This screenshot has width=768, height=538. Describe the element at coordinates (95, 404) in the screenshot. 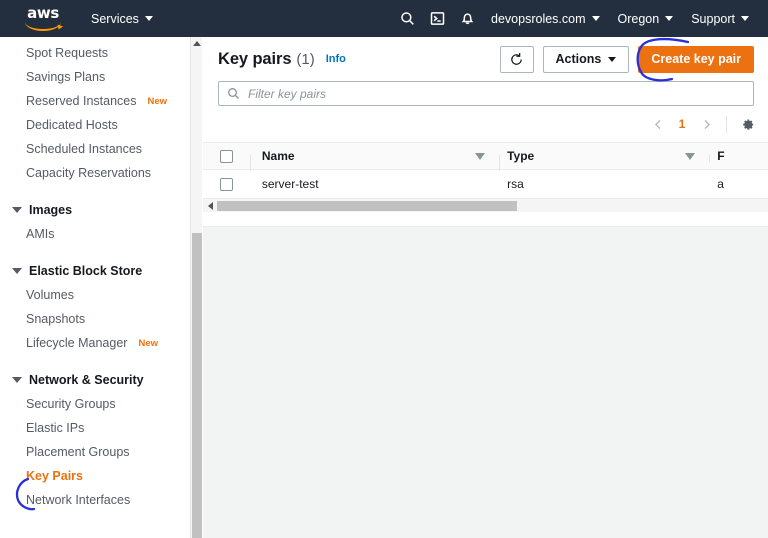

I see `sidebar-item-security-groups: Security Groups` at that location.